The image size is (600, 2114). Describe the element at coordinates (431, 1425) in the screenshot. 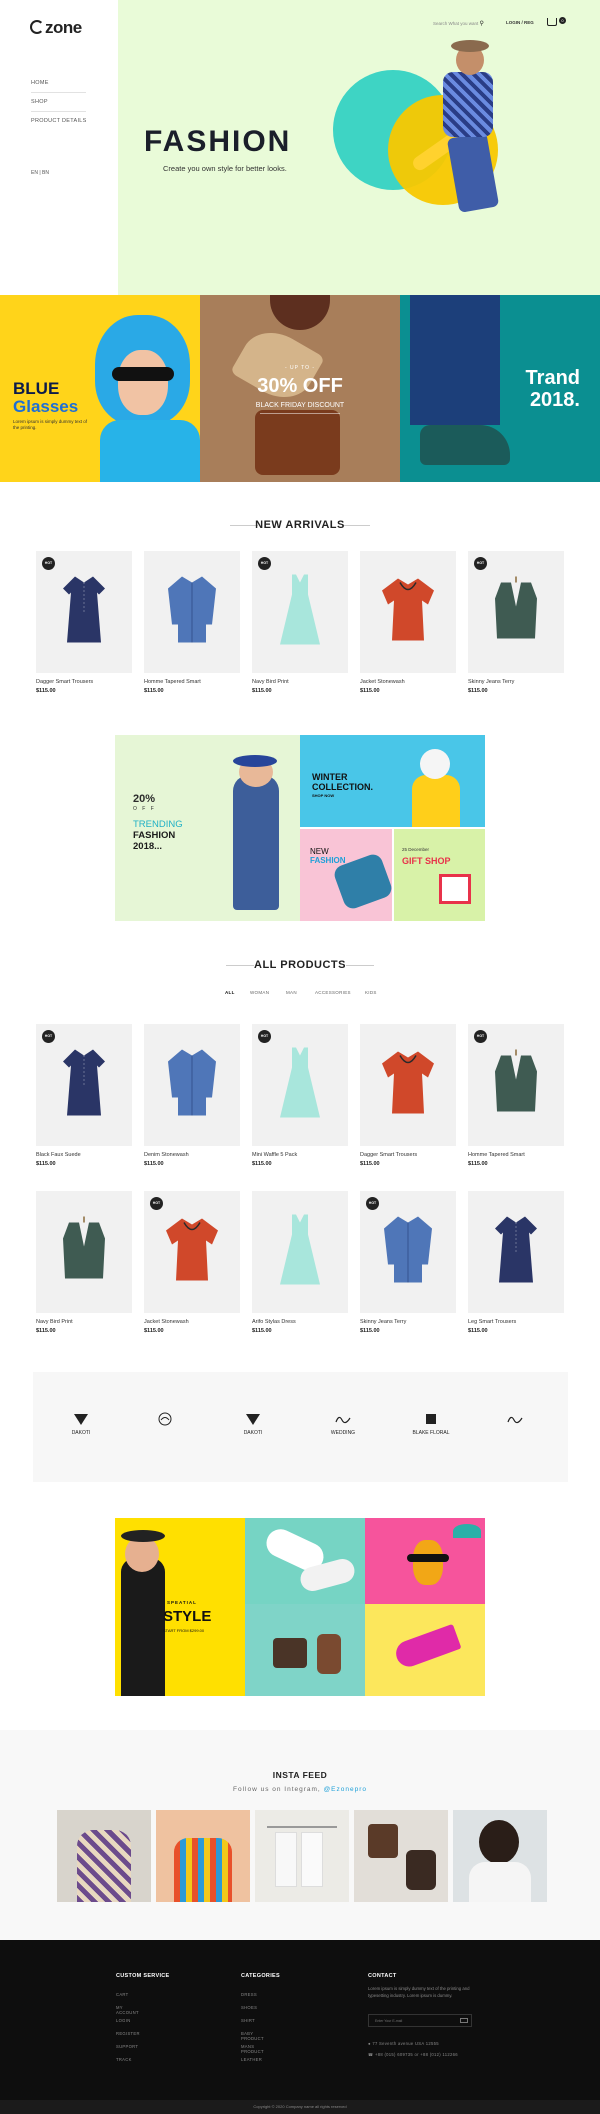

I see `brand-logo: BLAKE FLORAL` at that location.